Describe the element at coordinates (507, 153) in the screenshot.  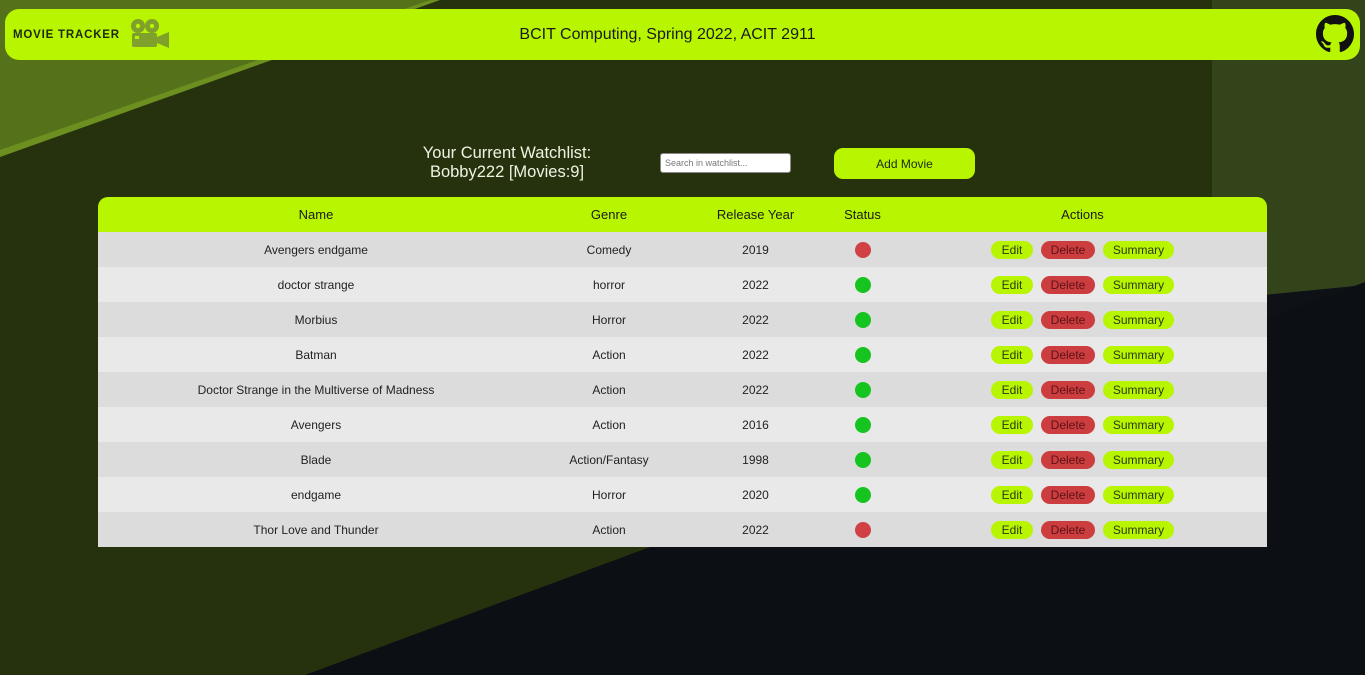
I see `watchlist-title: Your Current Watchlist:` at that location.